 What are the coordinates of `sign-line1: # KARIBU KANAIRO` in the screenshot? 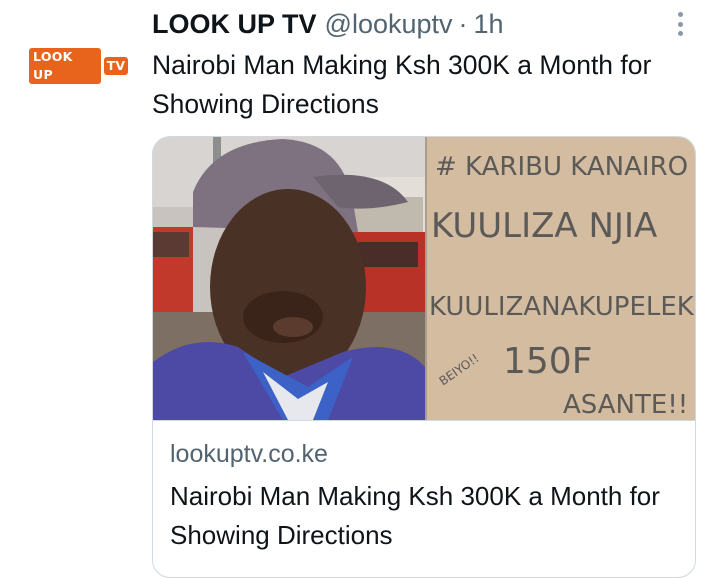 It's located at (561, 167).